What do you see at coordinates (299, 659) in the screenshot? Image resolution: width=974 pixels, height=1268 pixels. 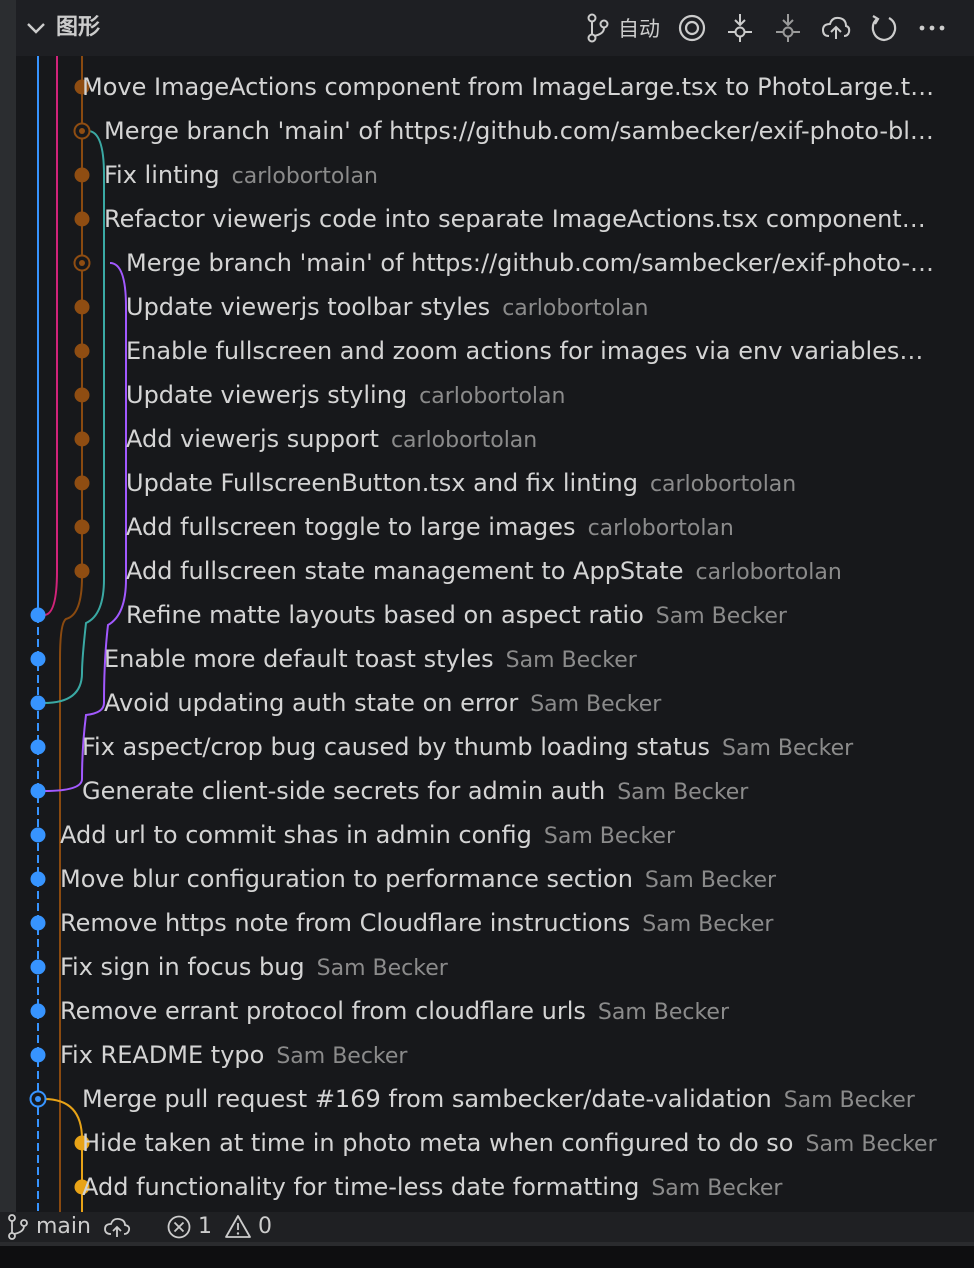 I see `commit-message: Enable more default toast styles` at bounding box center [299, 659].